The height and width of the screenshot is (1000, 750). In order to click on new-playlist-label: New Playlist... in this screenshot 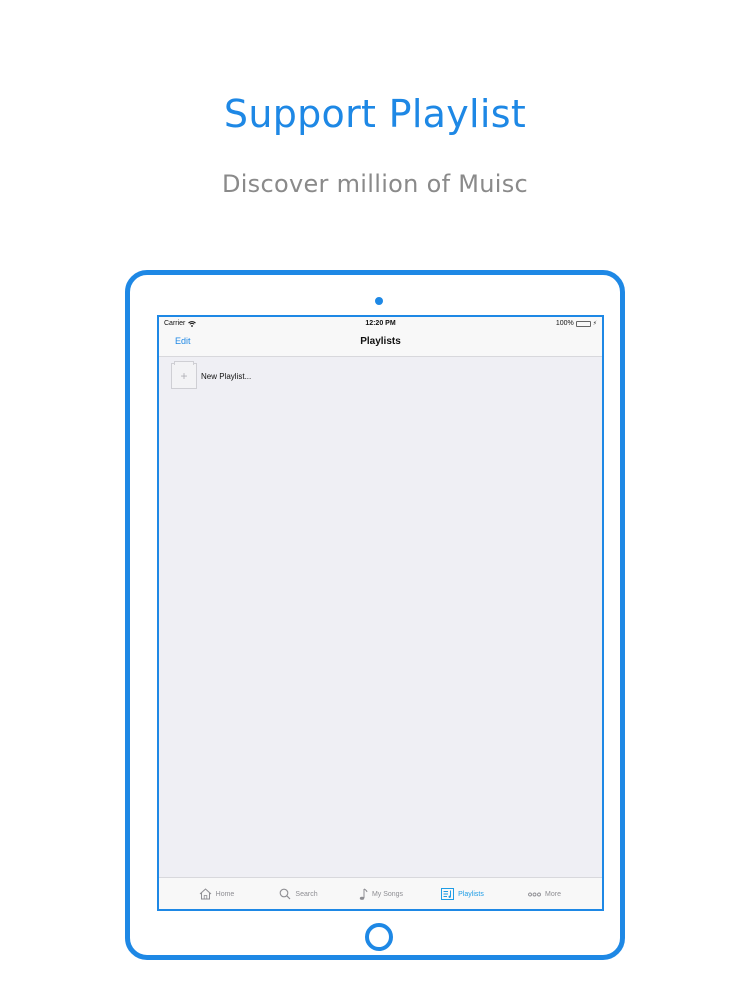, I will do `click(226, 376)`.